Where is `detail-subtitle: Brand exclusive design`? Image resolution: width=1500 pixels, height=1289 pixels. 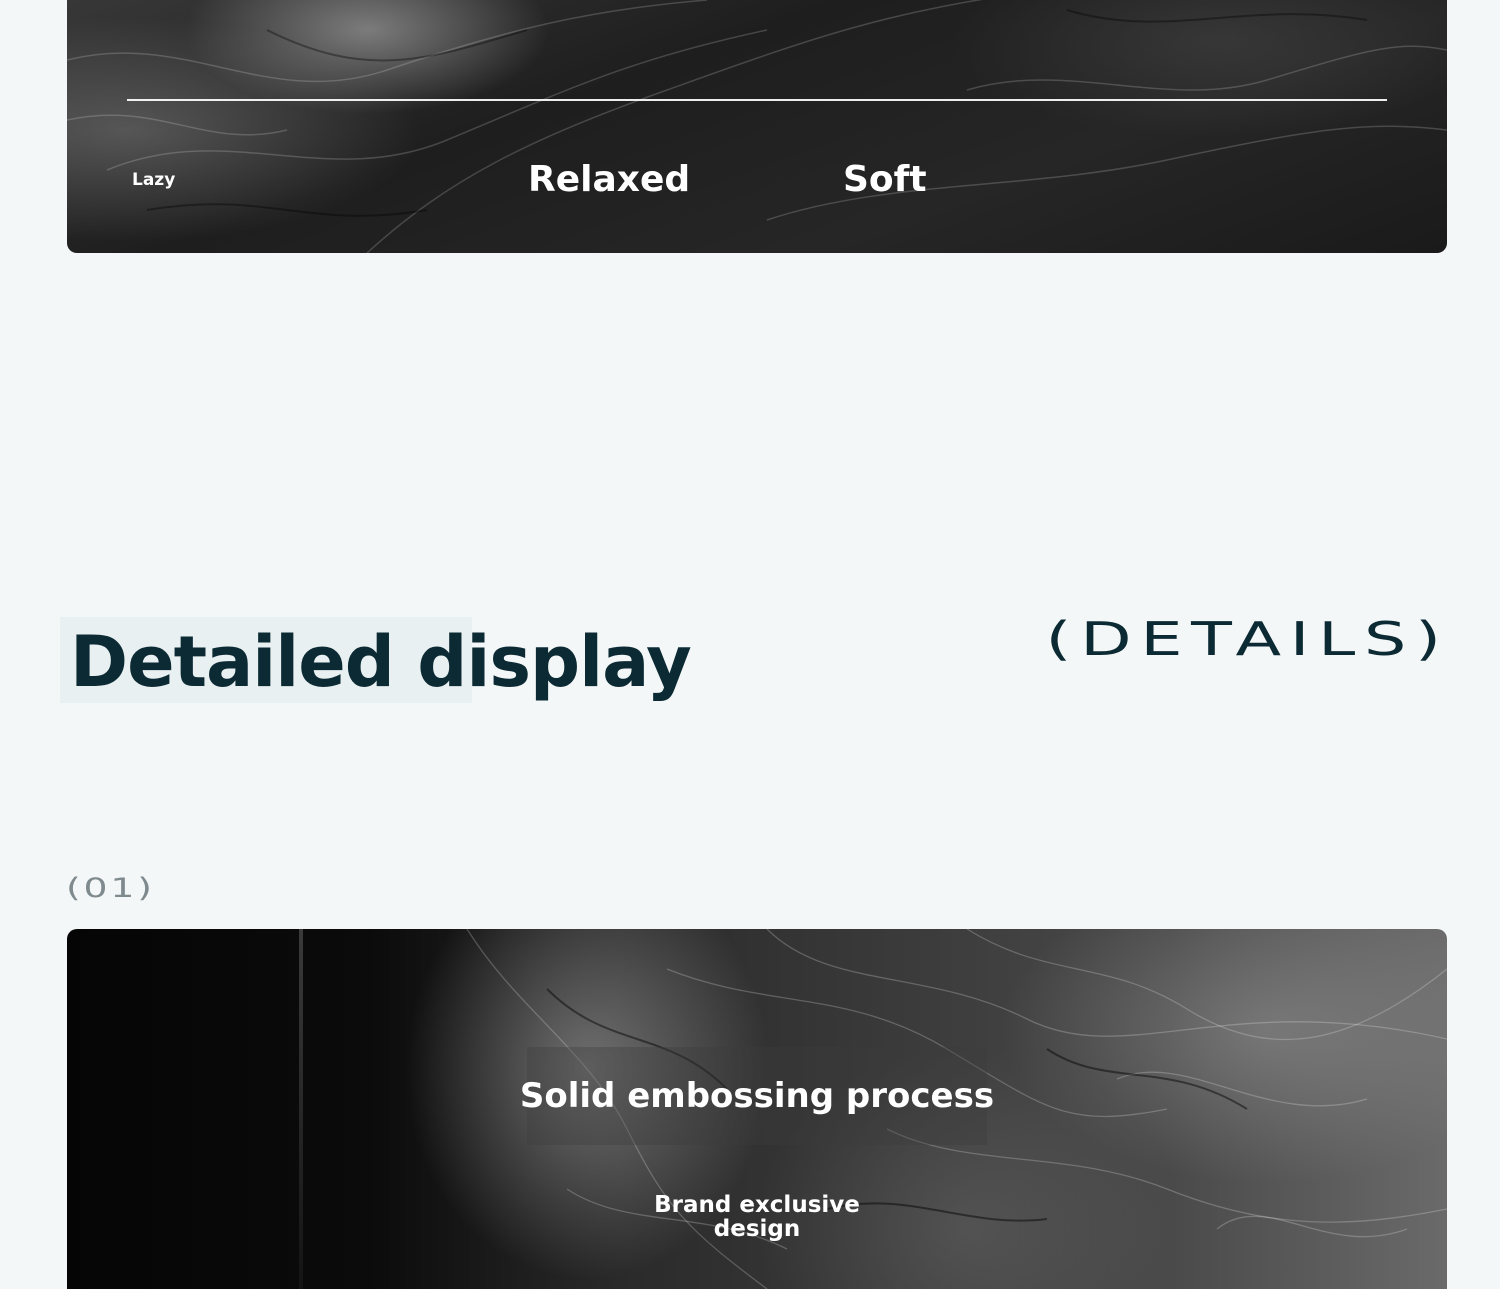 detail-subtitle: Brand exclusive design is located at coordinates (757, 1217).